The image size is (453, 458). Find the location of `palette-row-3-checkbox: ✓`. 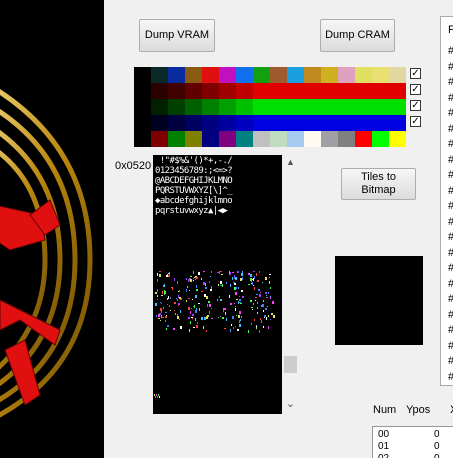

palette-row-3-checkbox: ✓ is located at coordinates (415, 105).